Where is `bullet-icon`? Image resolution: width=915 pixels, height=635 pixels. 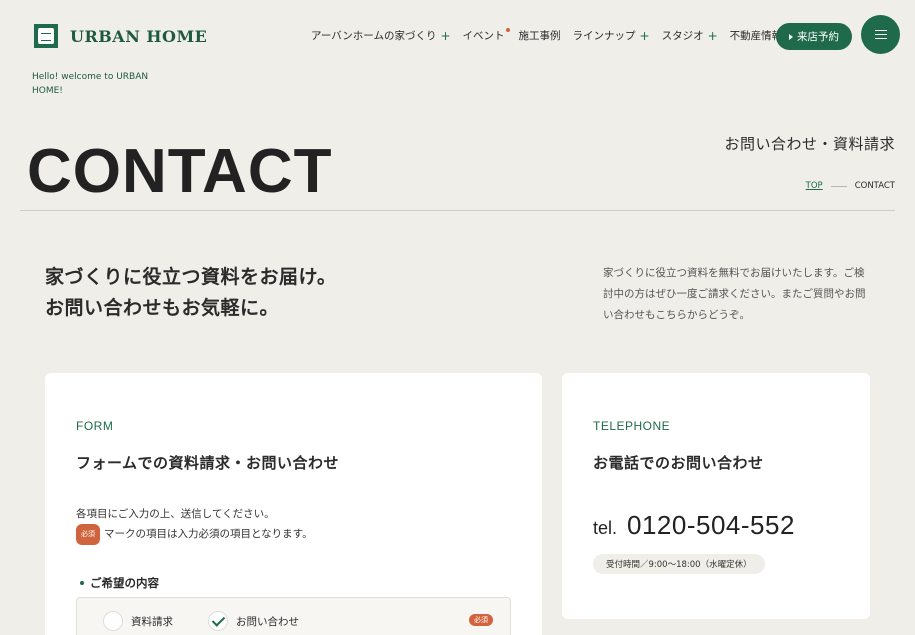 bullet-icon is located at coordinates (82, 583).